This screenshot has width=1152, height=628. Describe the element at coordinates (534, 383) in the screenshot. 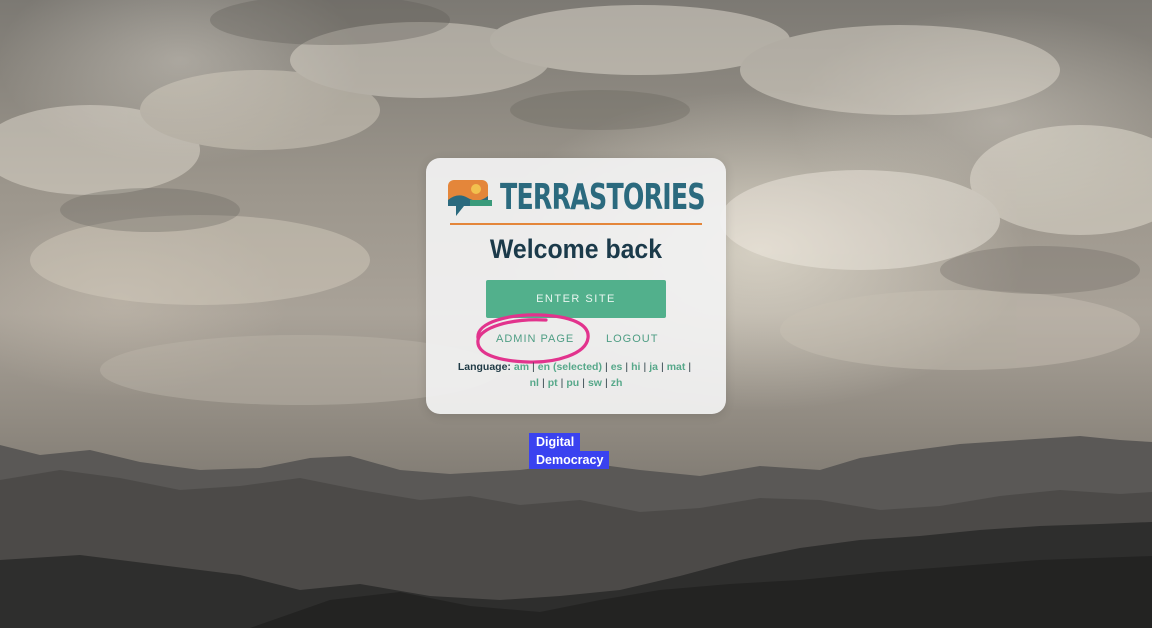

I see `language-option-nl: nl` at that location.